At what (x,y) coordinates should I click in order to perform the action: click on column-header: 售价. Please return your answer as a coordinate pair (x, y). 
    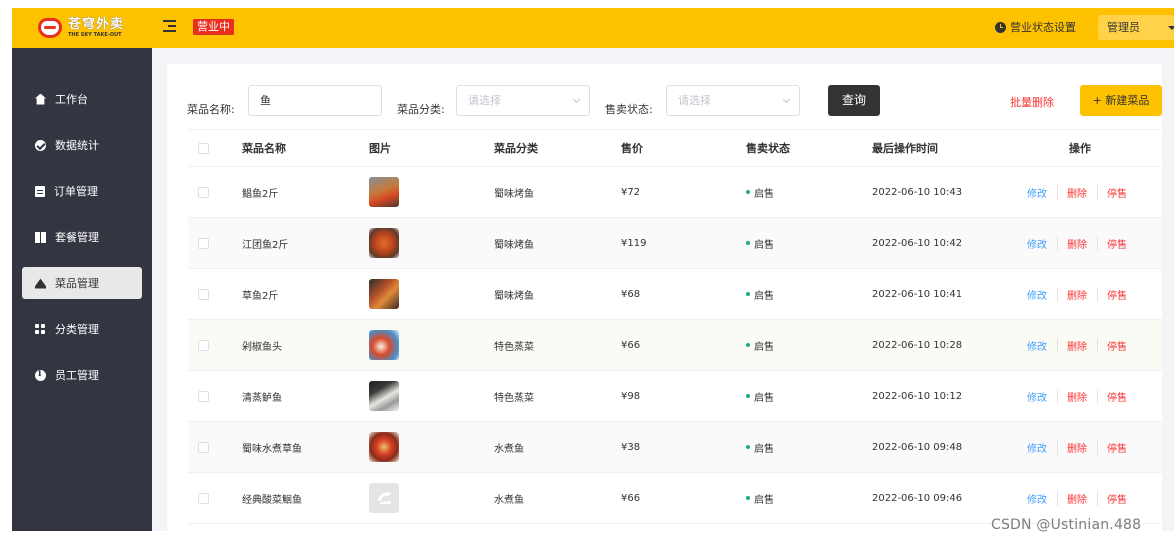
    Looking at the image, I should click on (632, 148).